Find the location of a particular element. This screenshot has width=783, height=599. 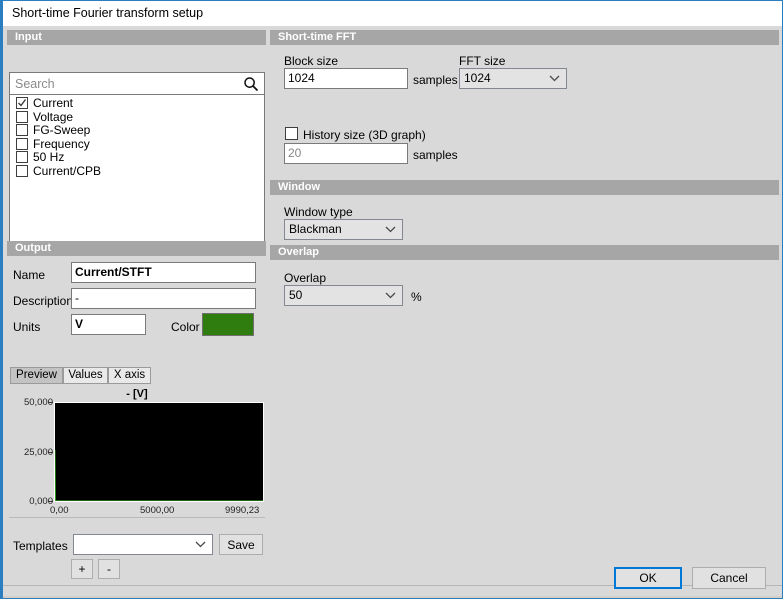

list-item-label: Current/CPB is located at coordinates (67, 170).